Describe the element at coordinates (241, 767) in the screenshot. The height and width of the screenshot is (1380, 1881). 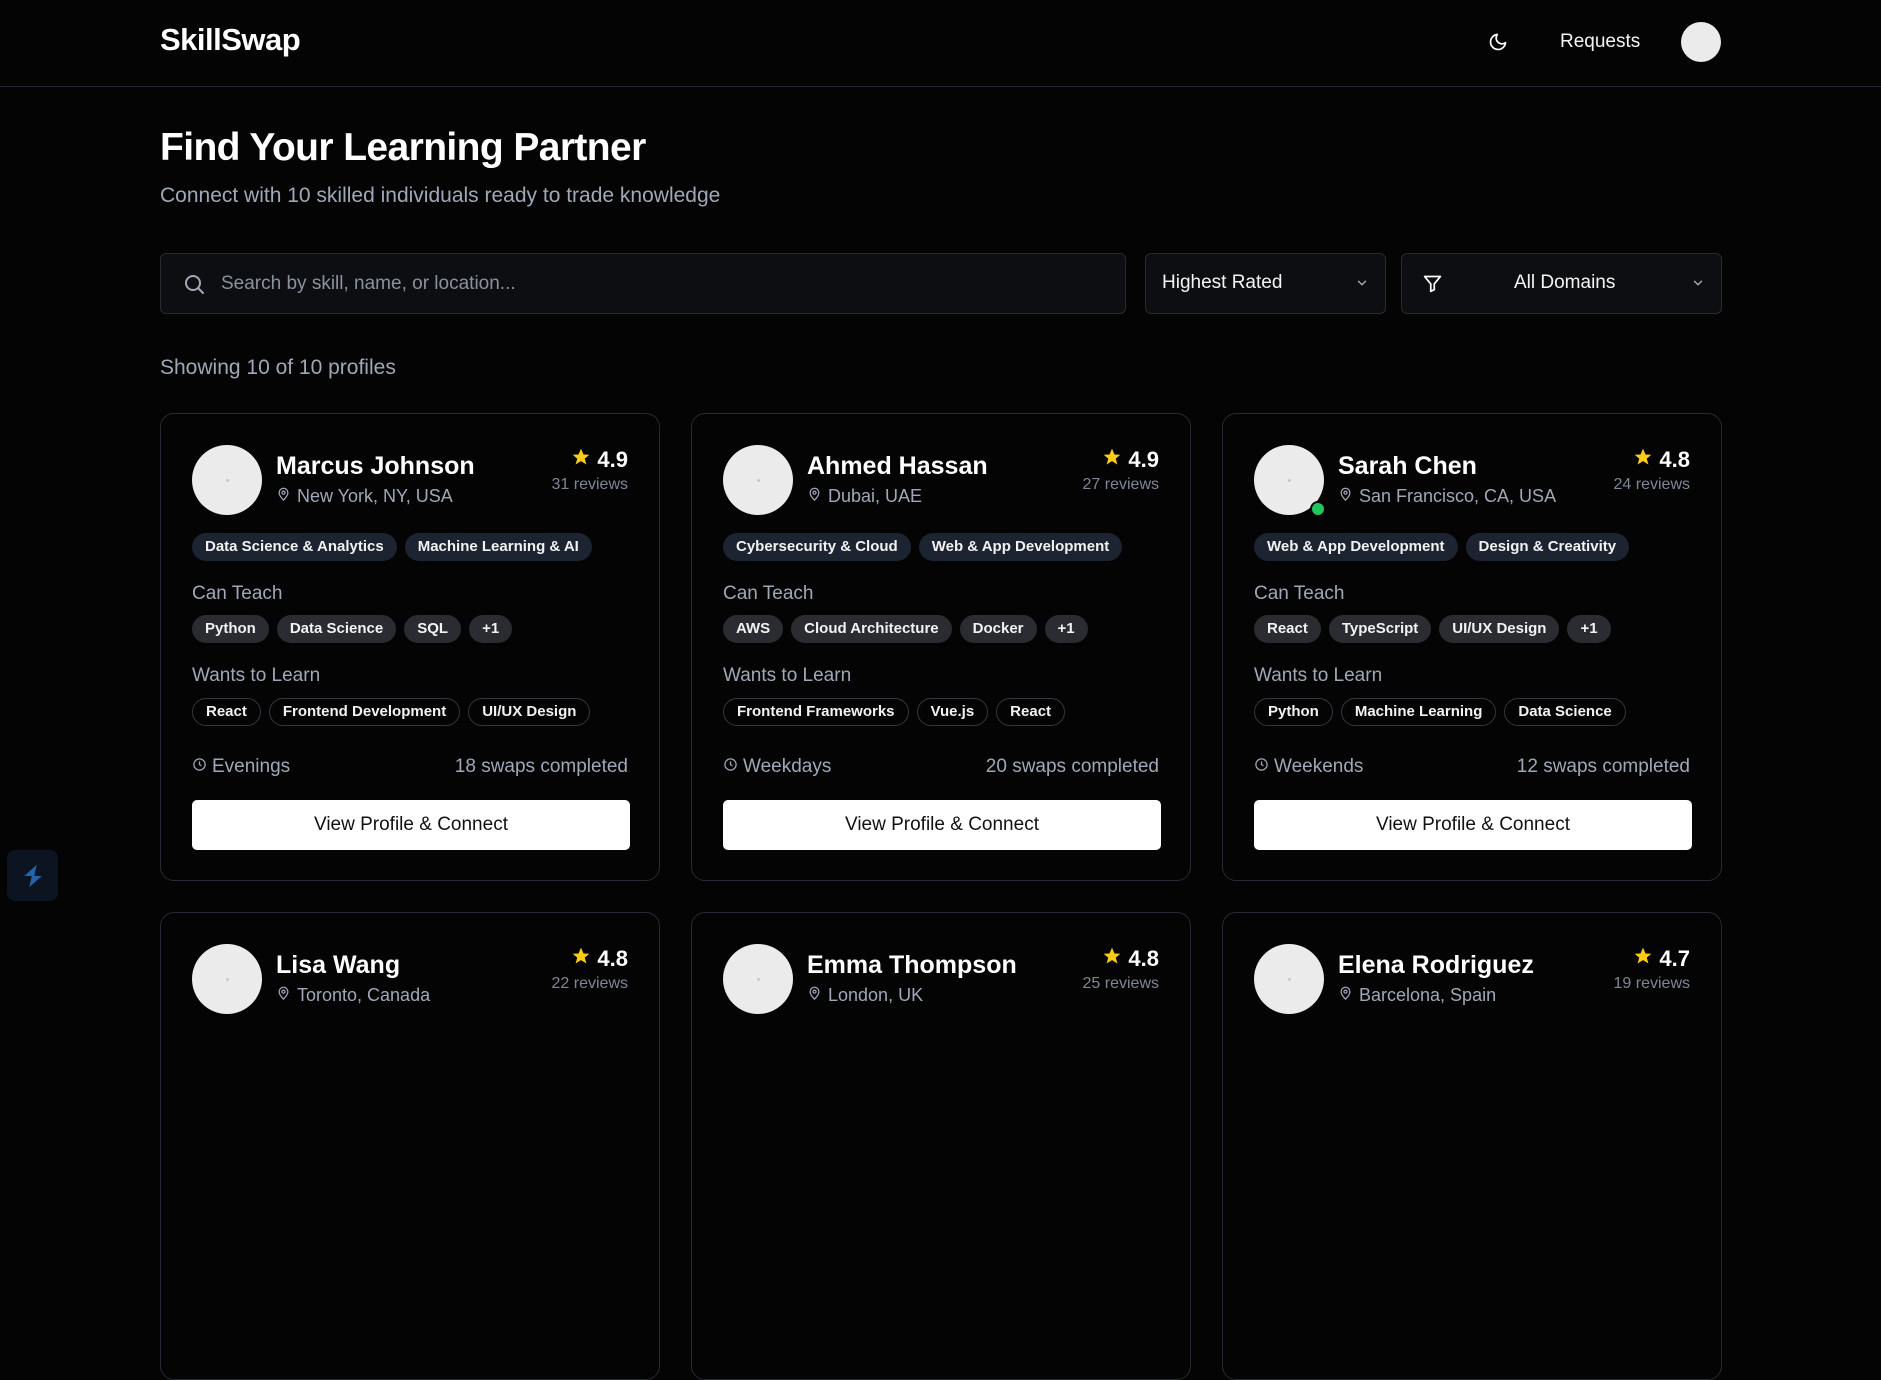
I see `availability: Evenings` at that location.